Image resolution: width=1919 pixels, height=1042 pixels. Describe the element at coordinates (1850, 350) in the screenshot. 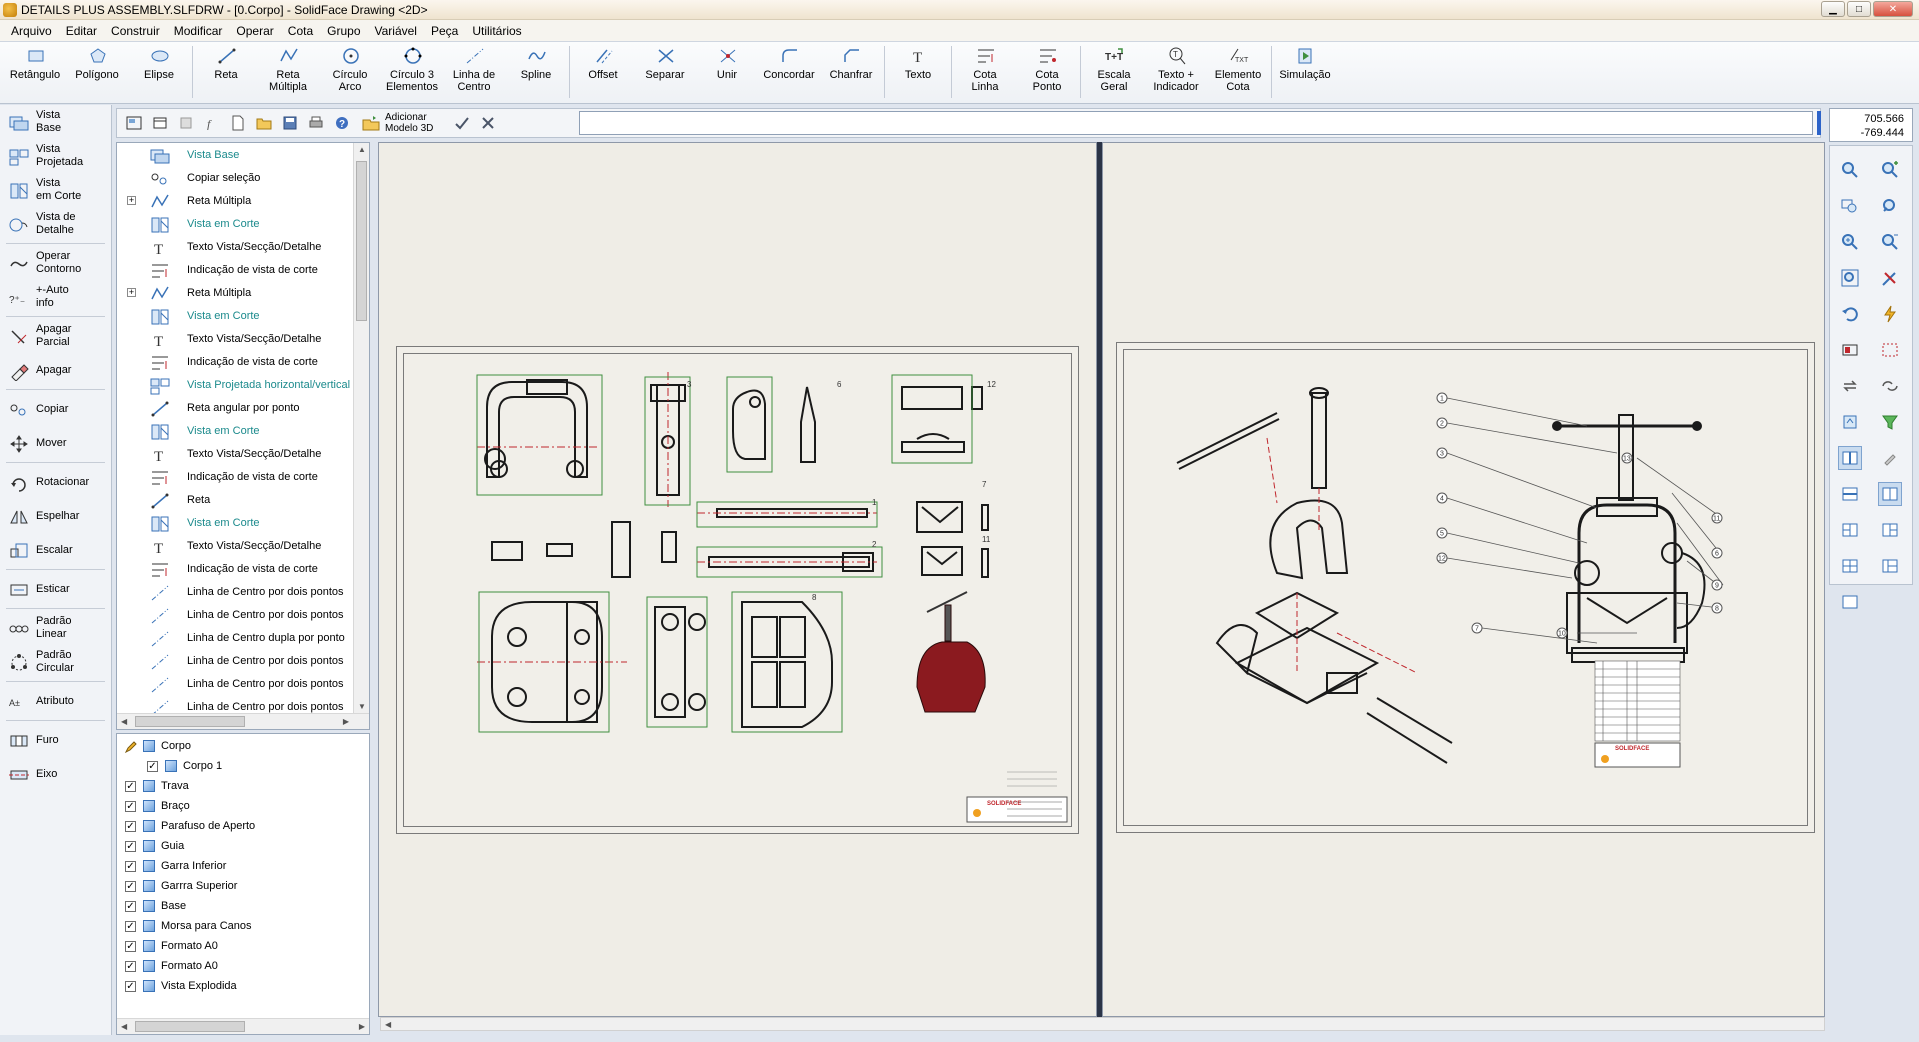

I see `snap-icon` at that location.